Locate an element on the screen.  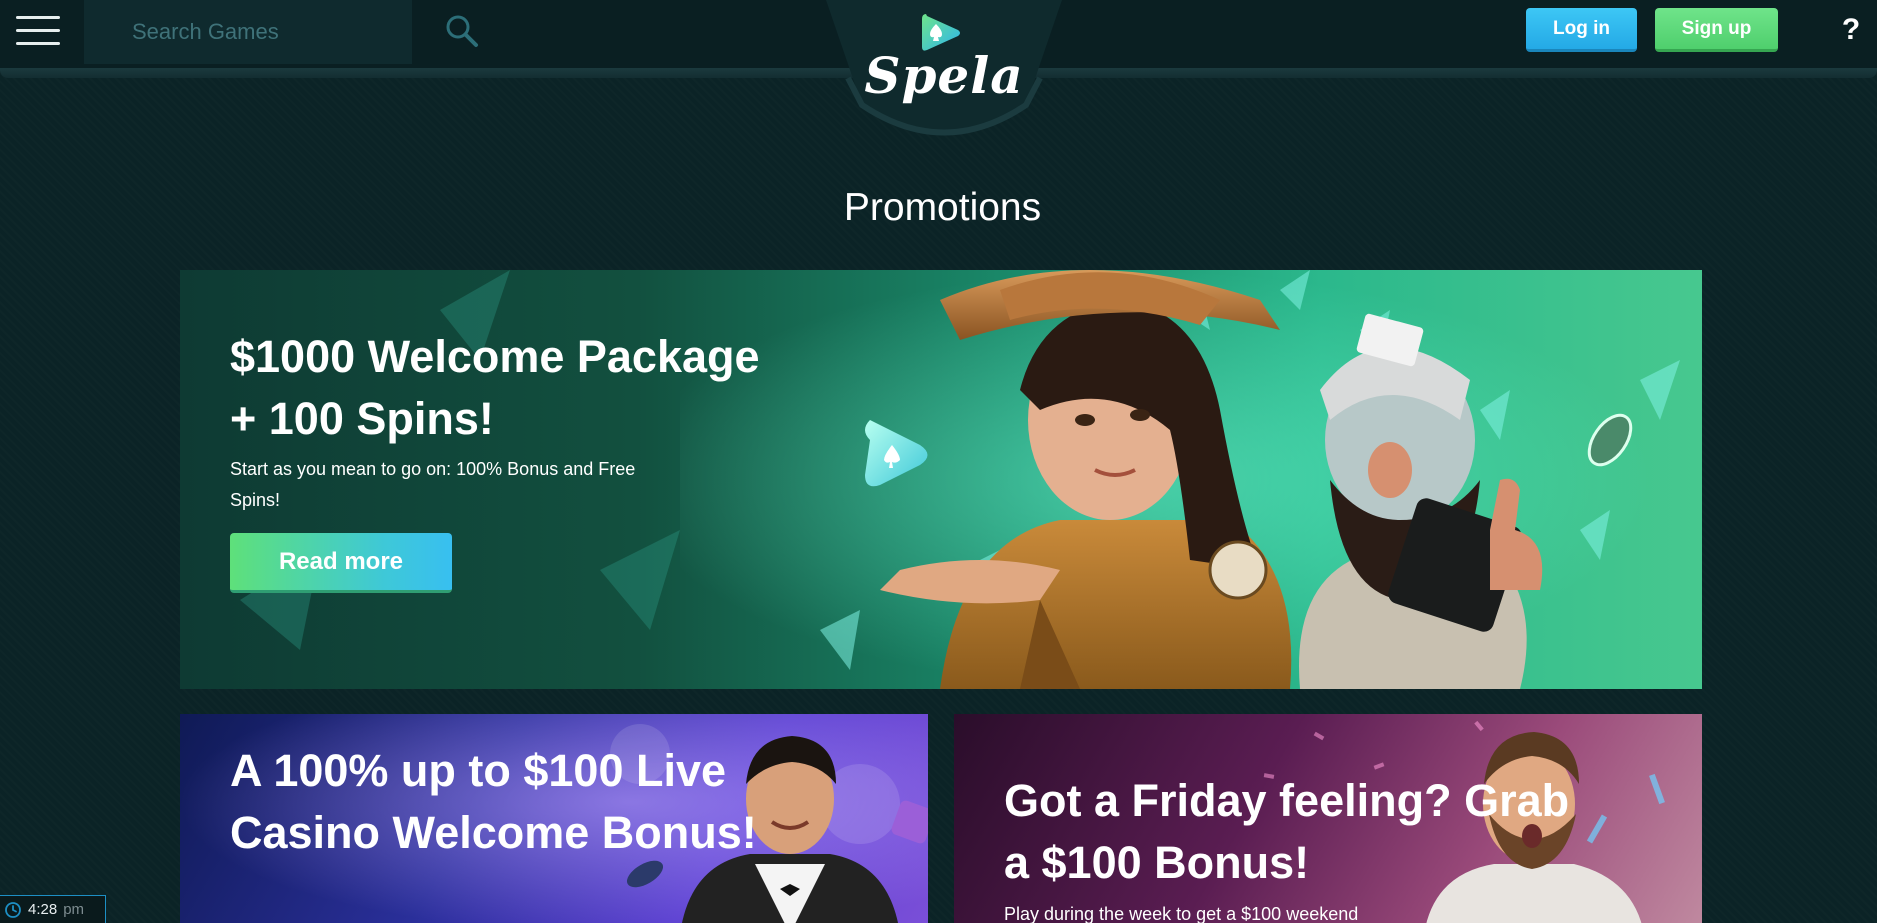
clock-ampm: pm is located at coordinates (74, 909).